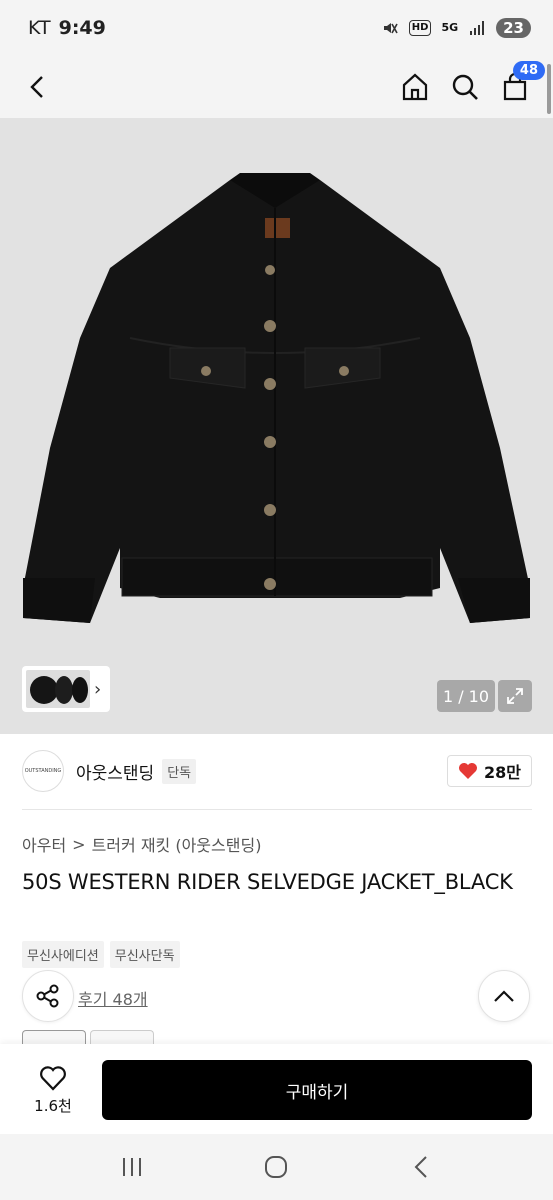 The width and height of the screenshot is (553, 1200). What do you see at coordinates (390, 28) in the screenshot?
I see `mute-icon` at bounding box center [390, 28].